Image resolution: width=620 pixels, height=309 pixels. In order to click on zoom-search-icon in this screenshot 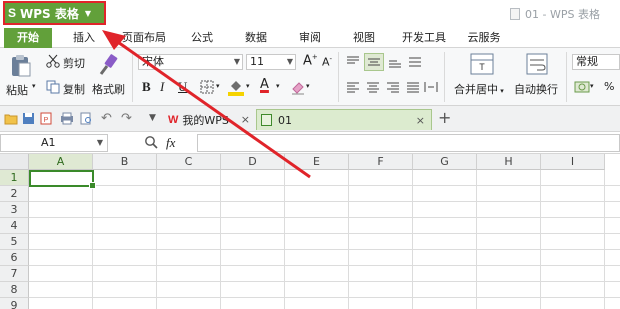, I will do `click(151, 143)`.